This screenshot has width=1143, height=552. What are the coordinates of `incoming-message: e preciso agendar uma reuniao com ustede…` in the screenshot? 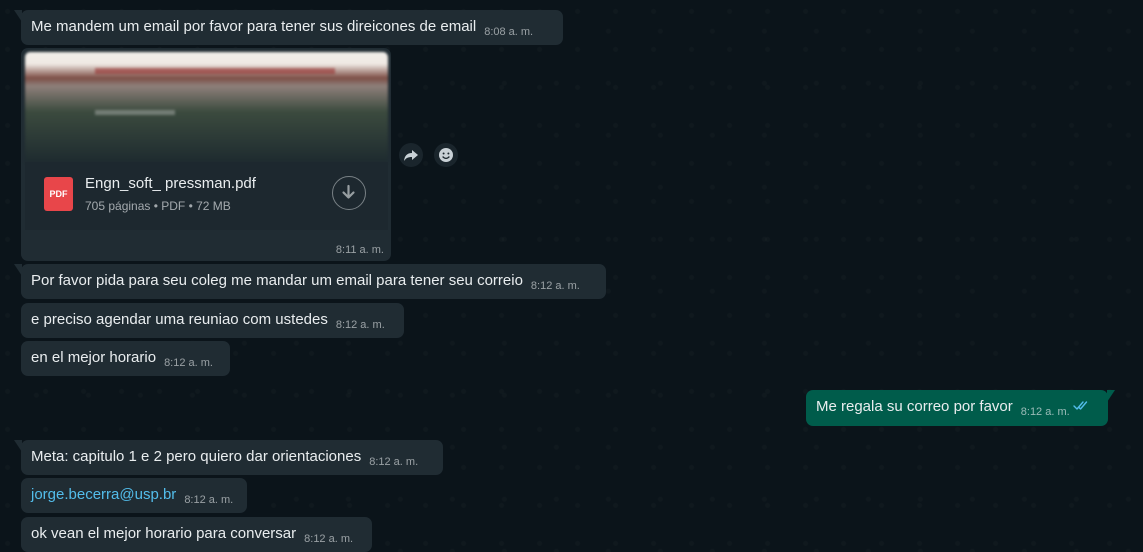 It's located at (212, 320).